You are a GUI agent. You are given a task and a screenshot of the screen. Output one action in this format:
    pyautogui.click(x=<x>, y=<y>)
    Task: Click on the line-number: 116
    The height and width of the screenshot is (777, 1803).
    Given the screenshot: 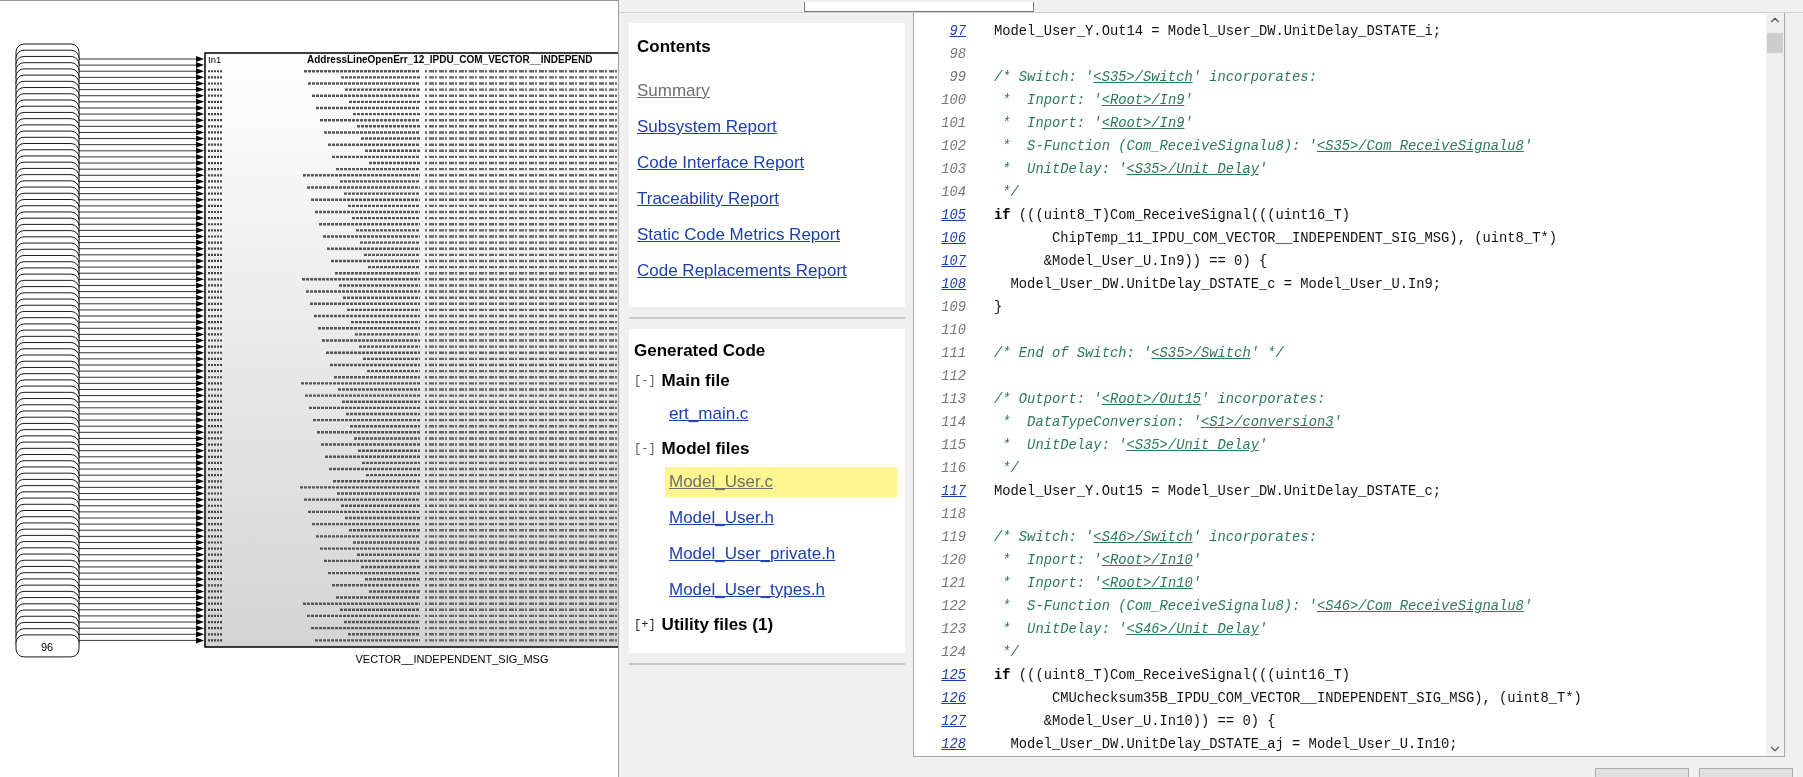 What is the action you would take?
    pyautogui.click(x=953, y=468)
    